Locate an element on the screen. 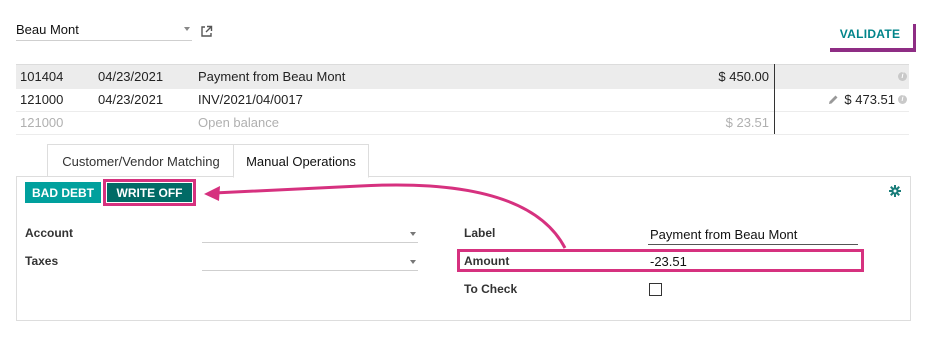 This screenshot has width=939, height=345. line-debit: $ 23.51 is located at coordinates (747, 122).